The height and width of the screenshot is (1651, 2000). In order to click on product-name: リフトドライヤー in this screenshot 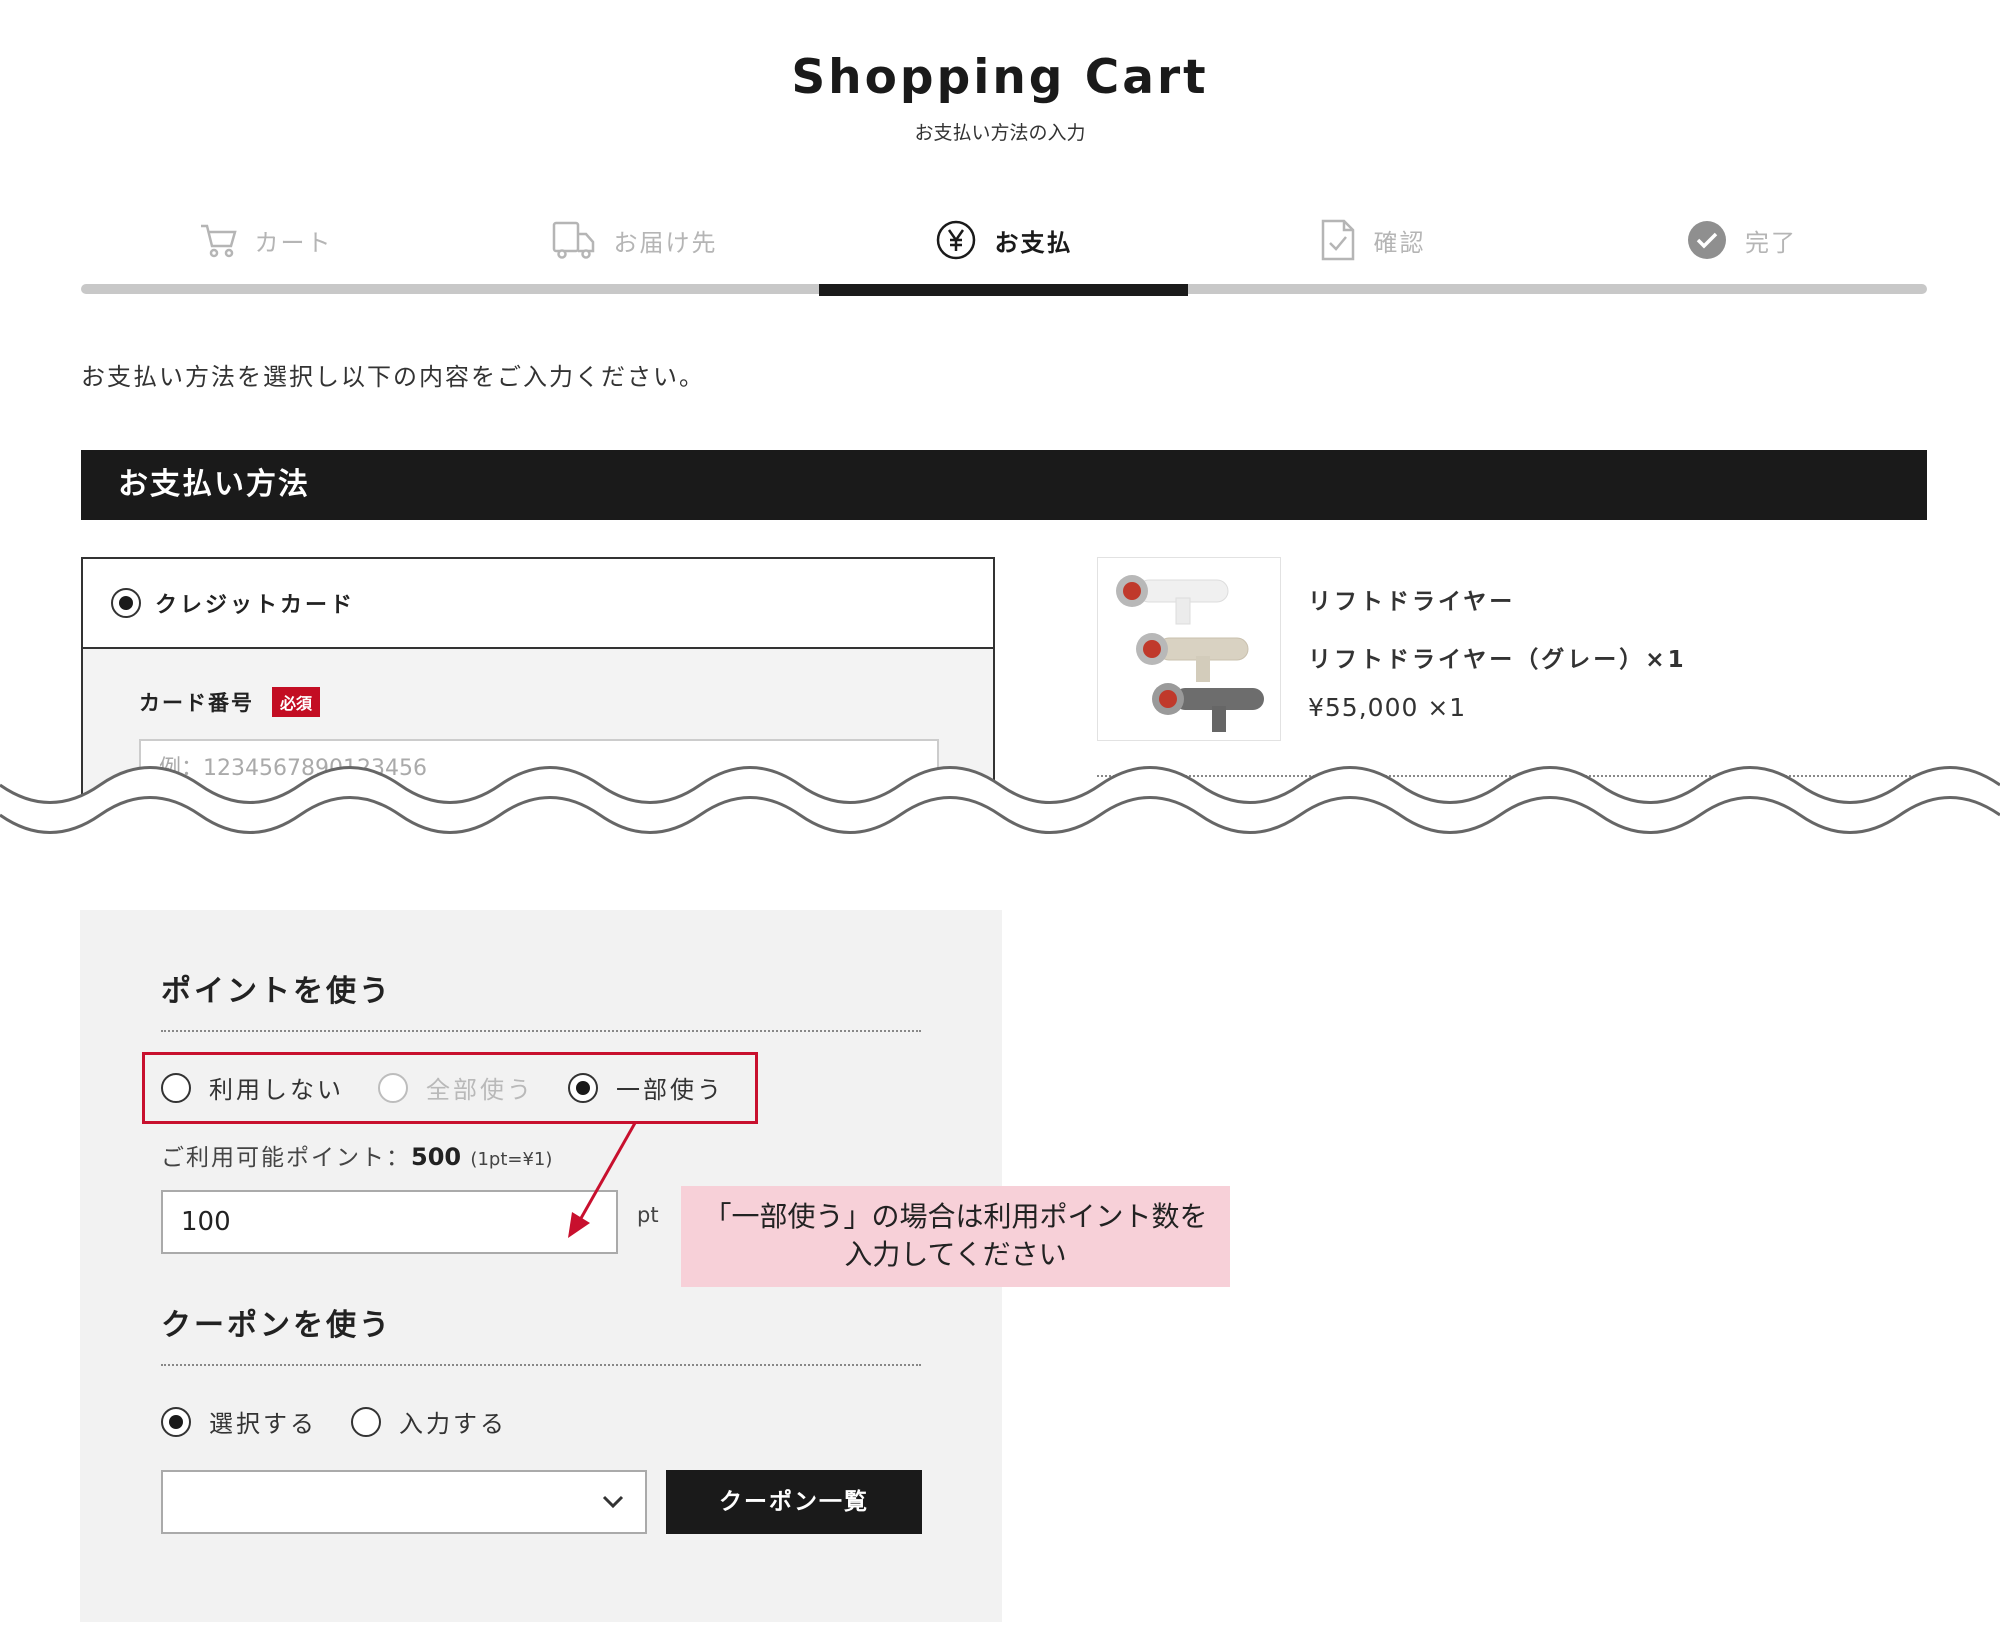, I will do `click(1412, 602)`.